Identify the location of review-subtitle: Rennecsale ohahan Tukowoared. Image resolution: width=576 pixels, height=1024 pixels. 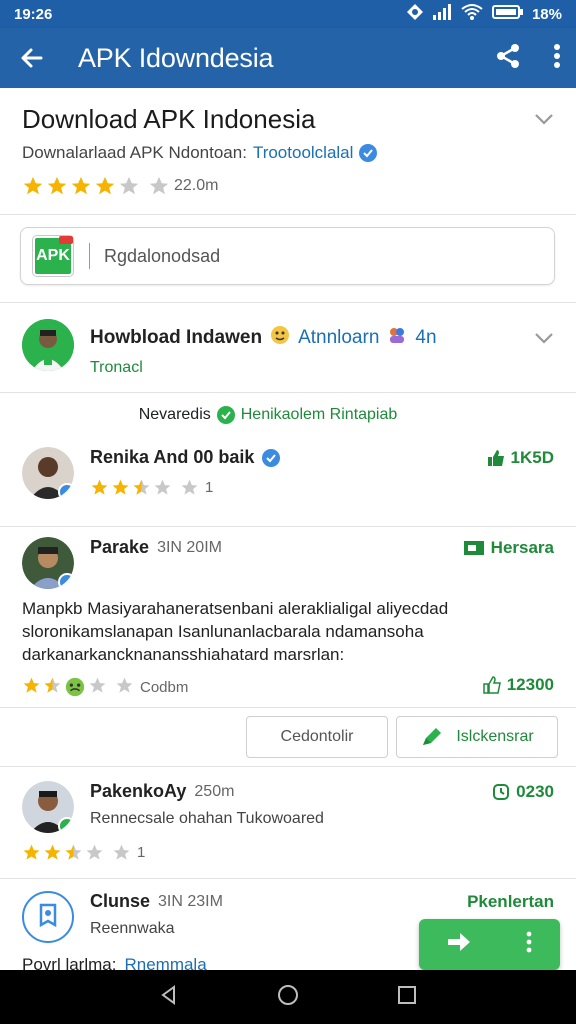
(207, 818).